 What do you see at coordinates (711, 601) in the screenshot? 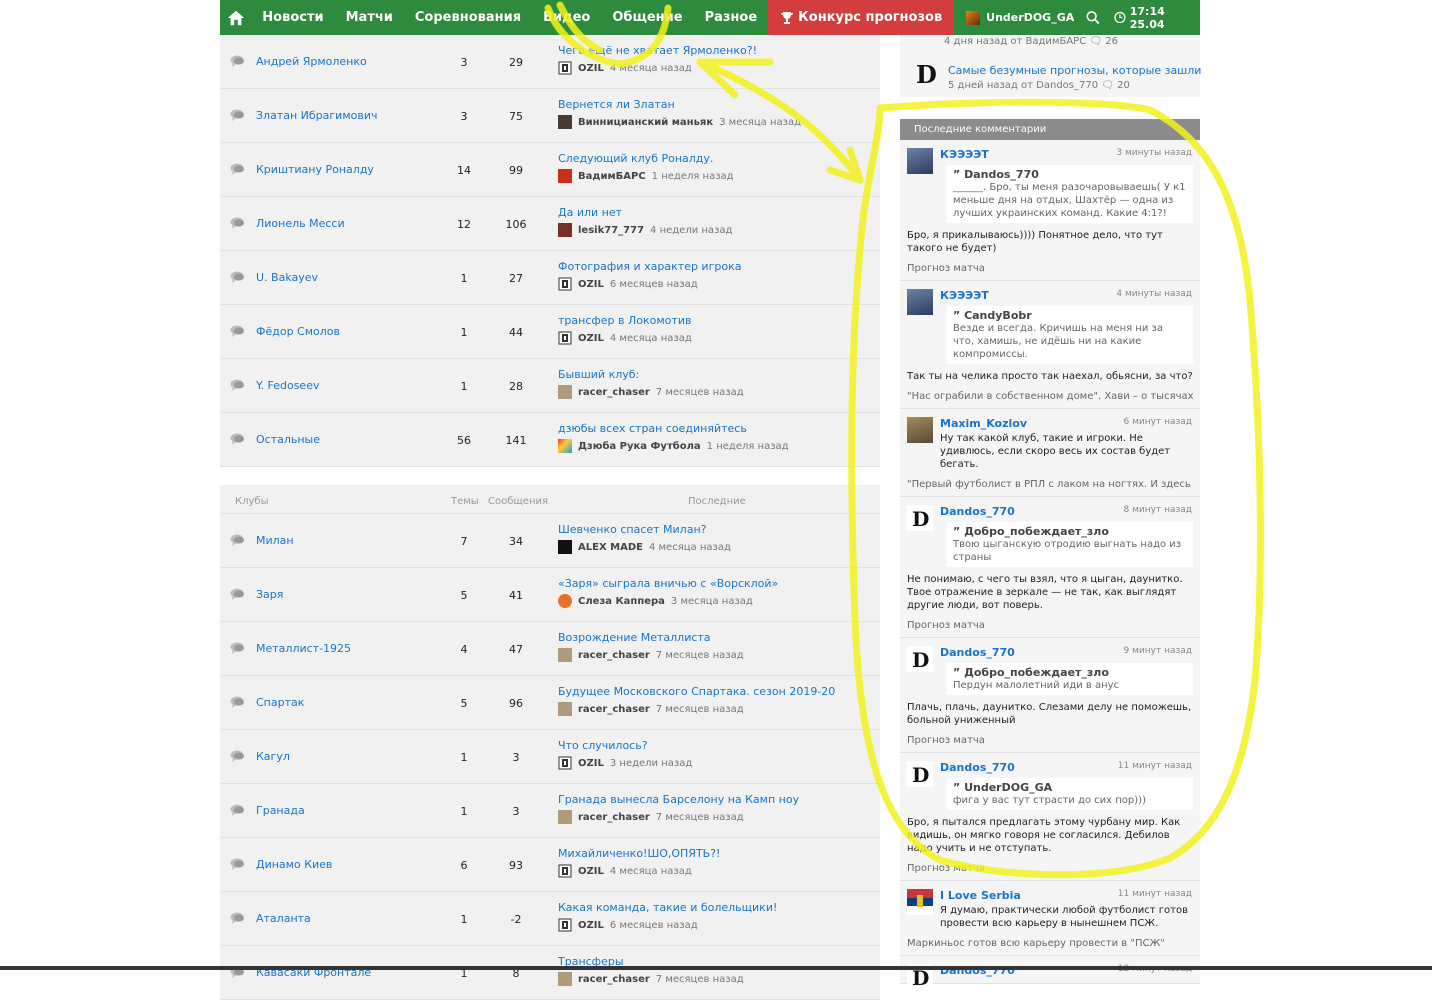
I see `last-post-time: 3 месяца назад` at bounding box center [711, 601].